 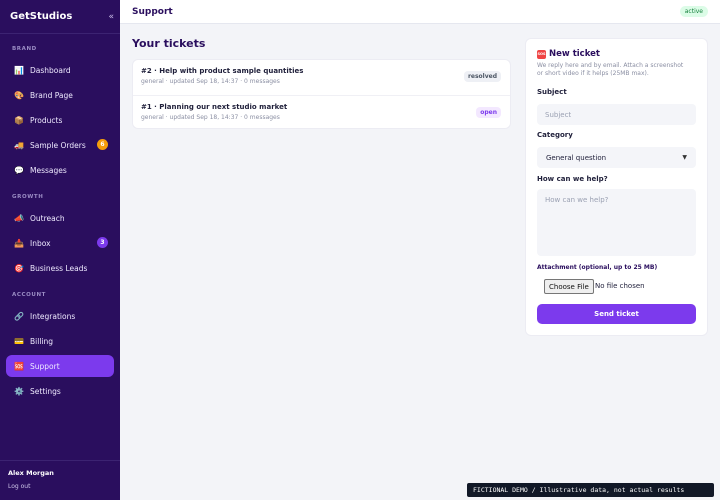 I want to click on topbar: Support active, so click(x=420, y=12).